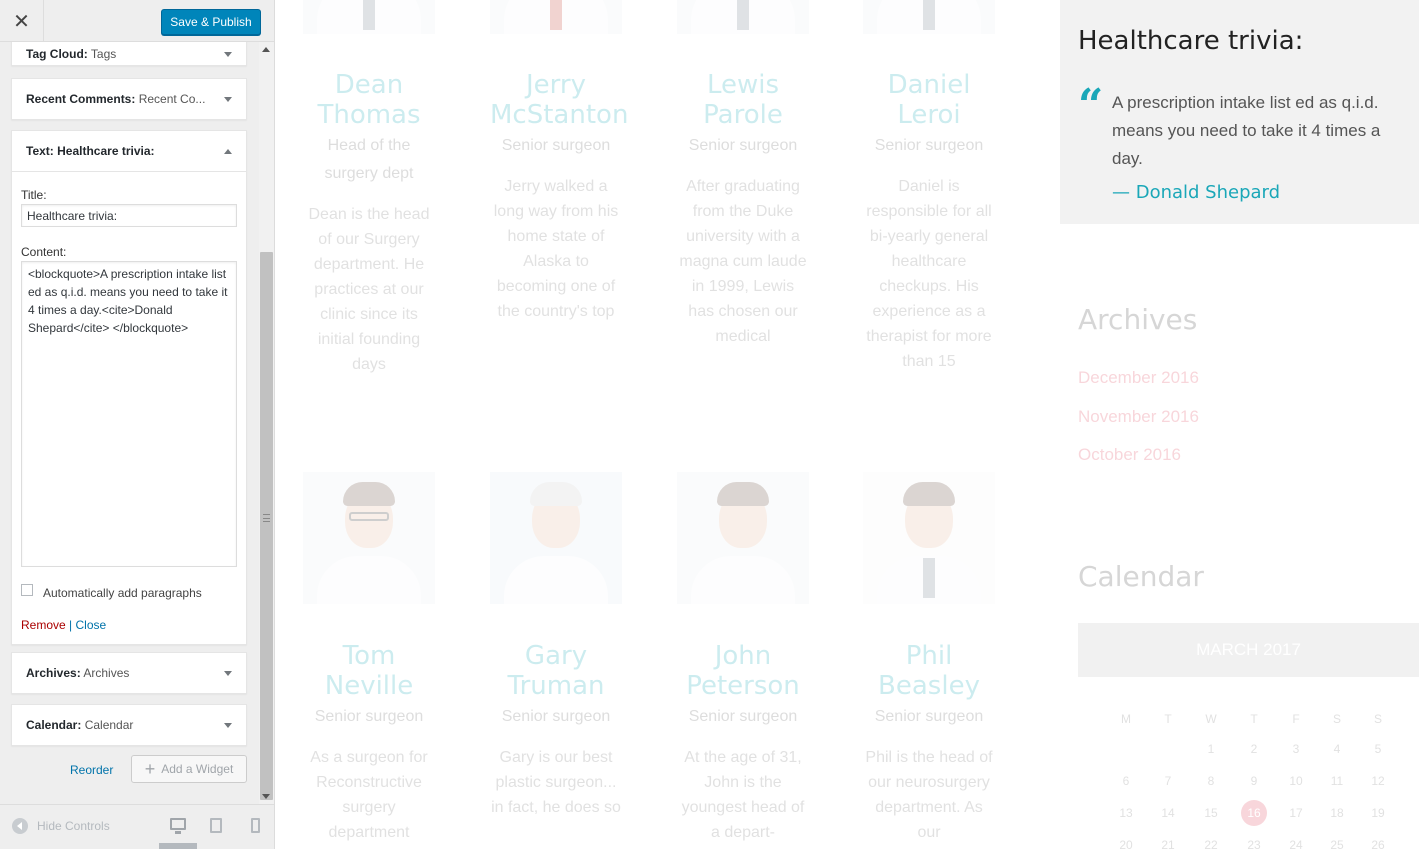 Image resolution: width=1419 pixels, height=849 pixels. What do you see at coordinates (73, 826) in the screenshot?
I see `hide-controls-label: Hide Controls` at bounding box center [73, 826].